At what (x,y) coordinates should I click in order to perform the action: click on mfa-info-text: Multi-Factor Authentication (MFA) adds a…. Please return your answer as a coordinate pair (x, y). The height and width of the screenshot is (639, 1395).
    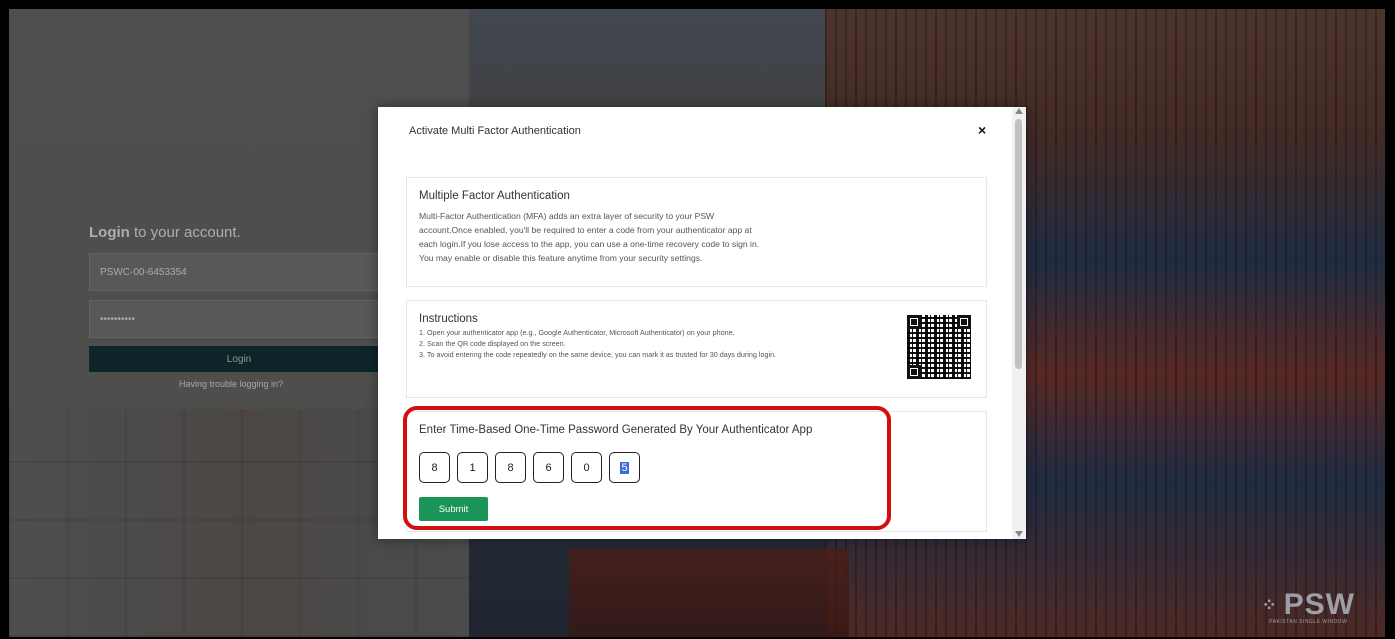
    Looking at the image, I should click on (696, 237).